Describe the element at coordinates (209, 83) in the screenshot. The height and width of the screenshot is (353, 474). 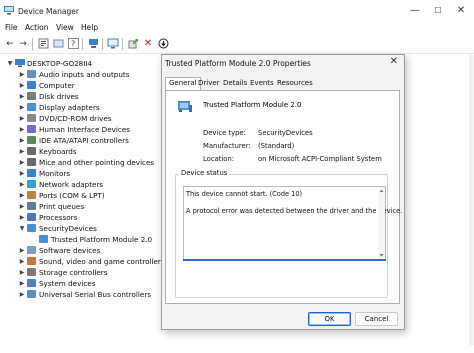
I see `tab-driver: Driver` at that location.